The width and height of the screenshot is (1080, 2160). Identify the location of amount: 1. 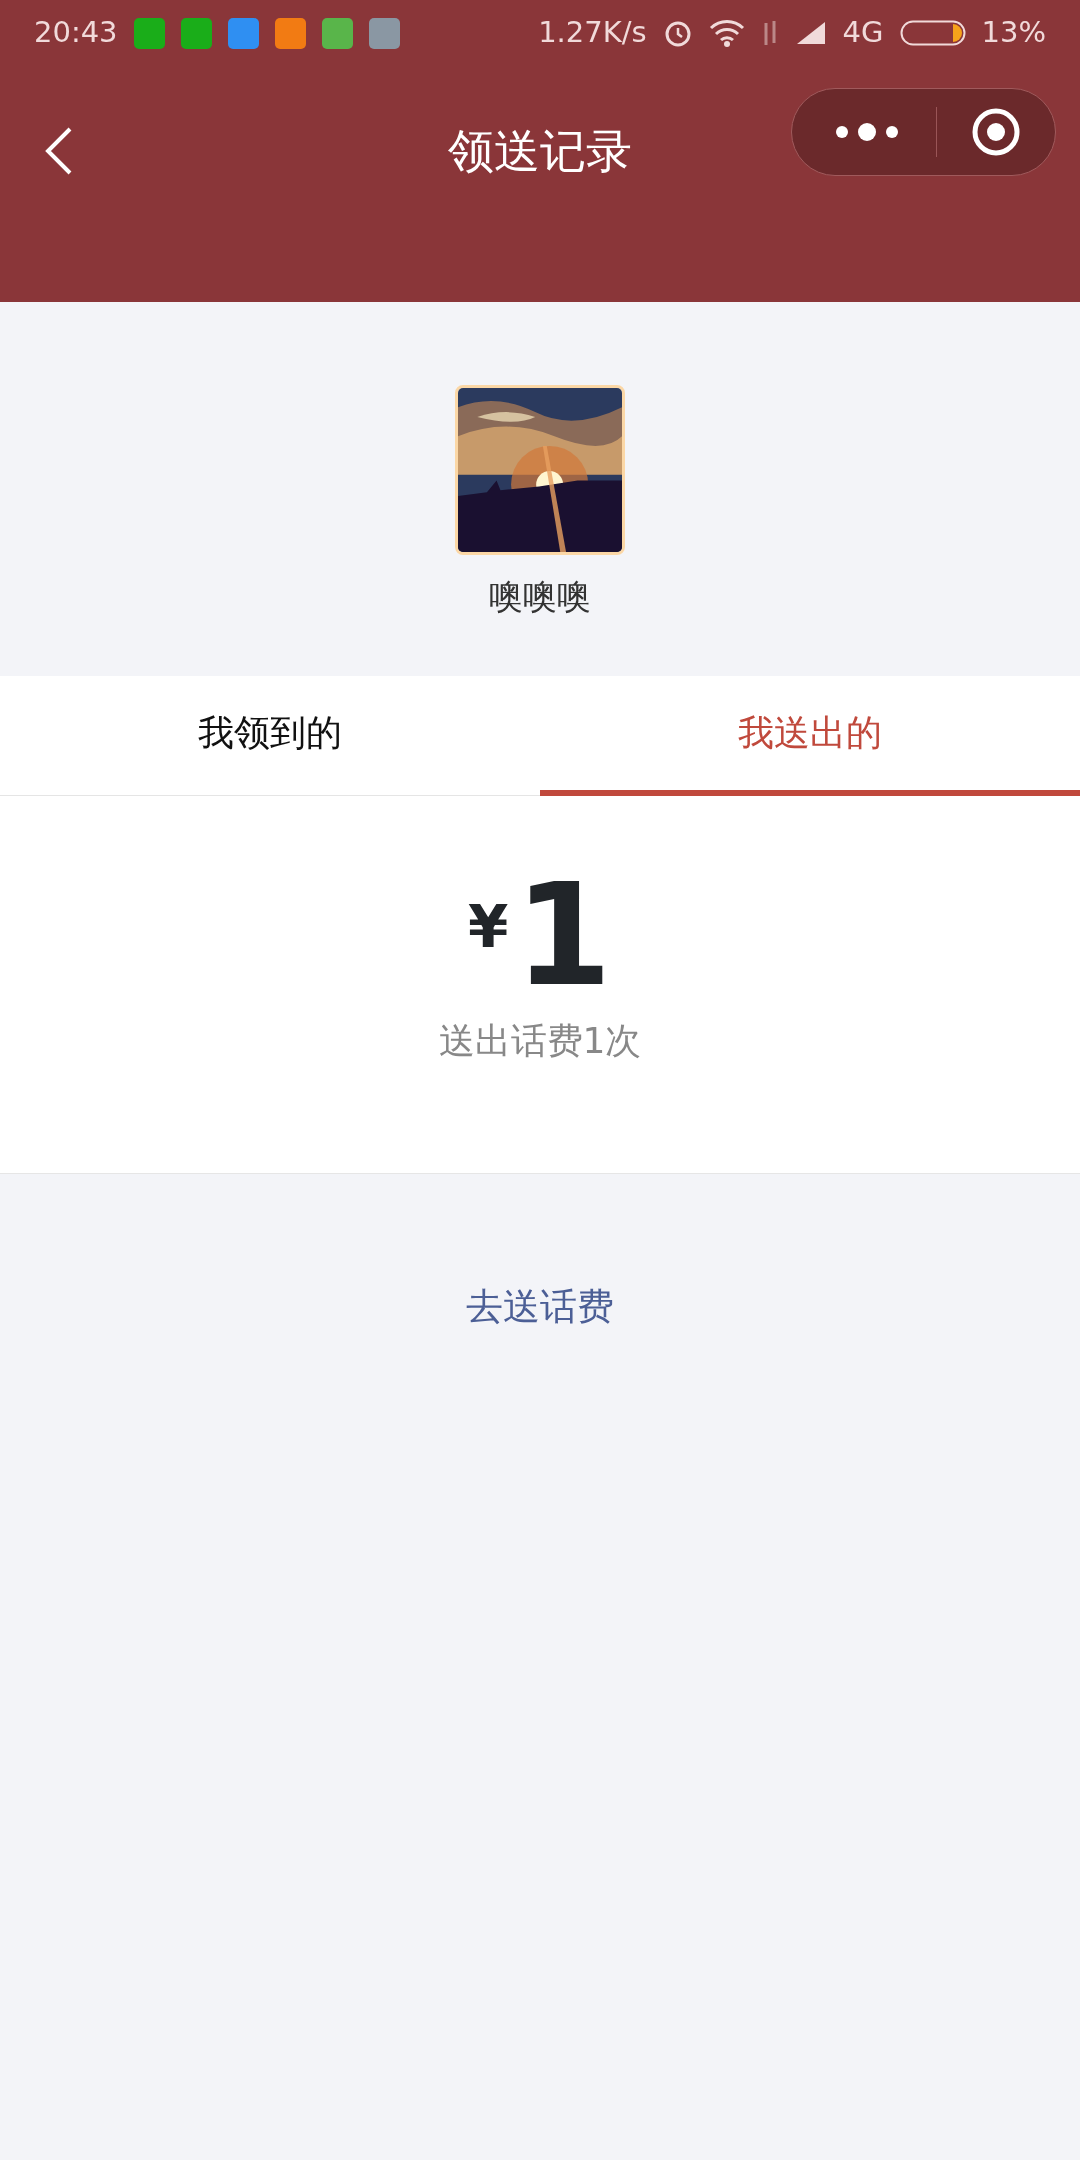
(563, 936).